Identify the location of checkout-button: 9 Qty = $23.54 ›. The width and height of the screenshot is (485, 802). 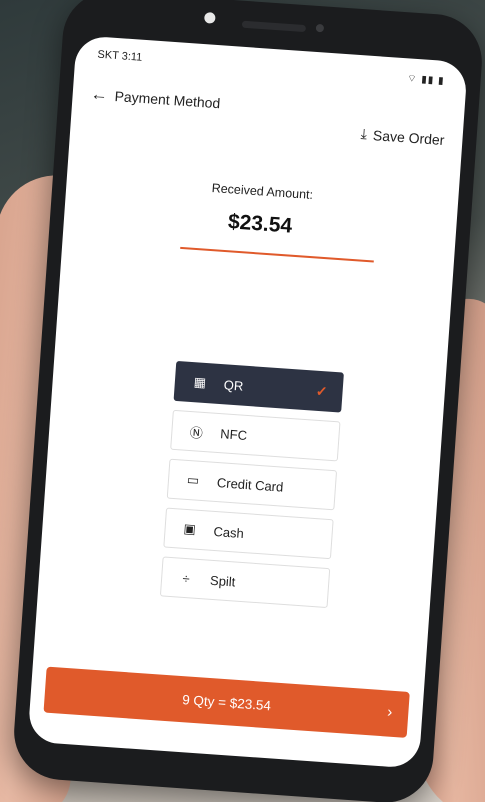
(226, 702).